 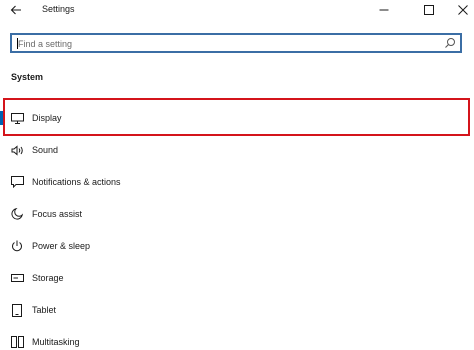 I want to click on minimize-icon, so click(x=384, y=10).